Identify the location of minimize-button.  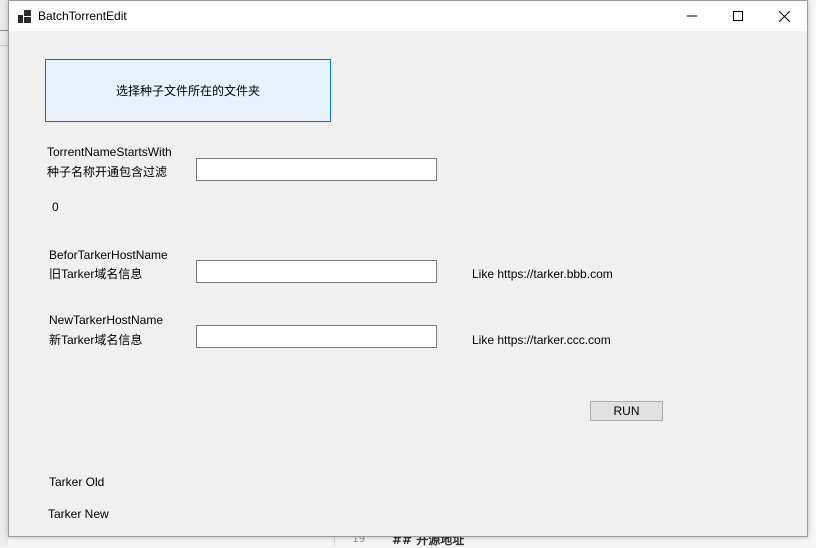
(692, 16).